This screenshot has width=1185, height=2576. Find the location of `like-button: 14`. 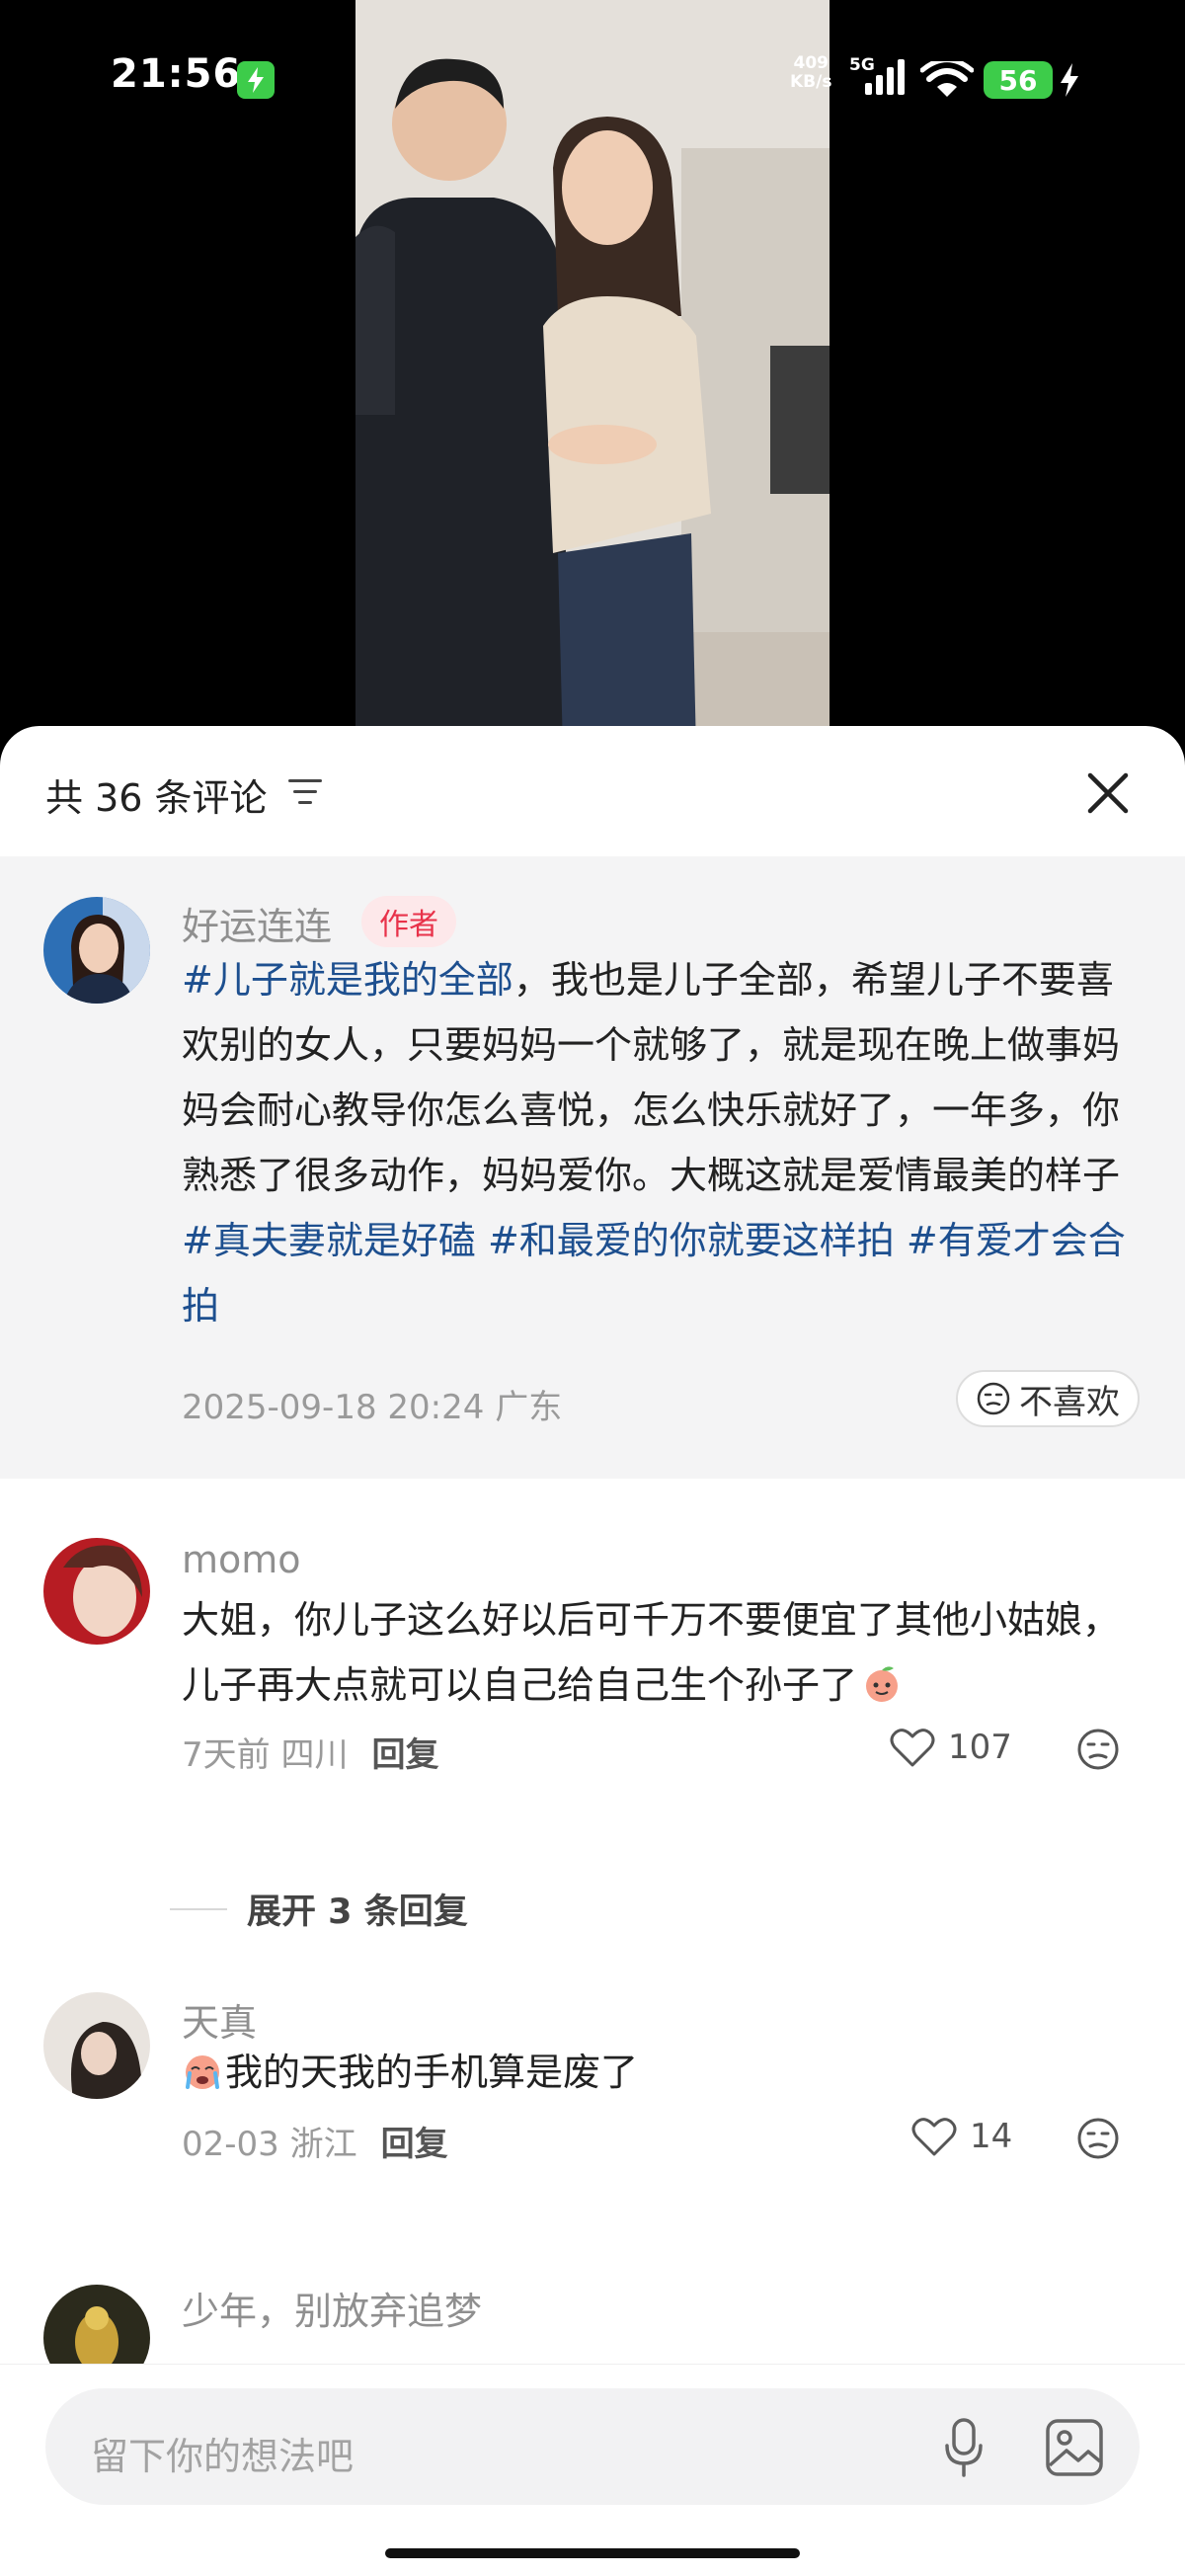

like-button: 14 is located at coordinates (961, 2136).